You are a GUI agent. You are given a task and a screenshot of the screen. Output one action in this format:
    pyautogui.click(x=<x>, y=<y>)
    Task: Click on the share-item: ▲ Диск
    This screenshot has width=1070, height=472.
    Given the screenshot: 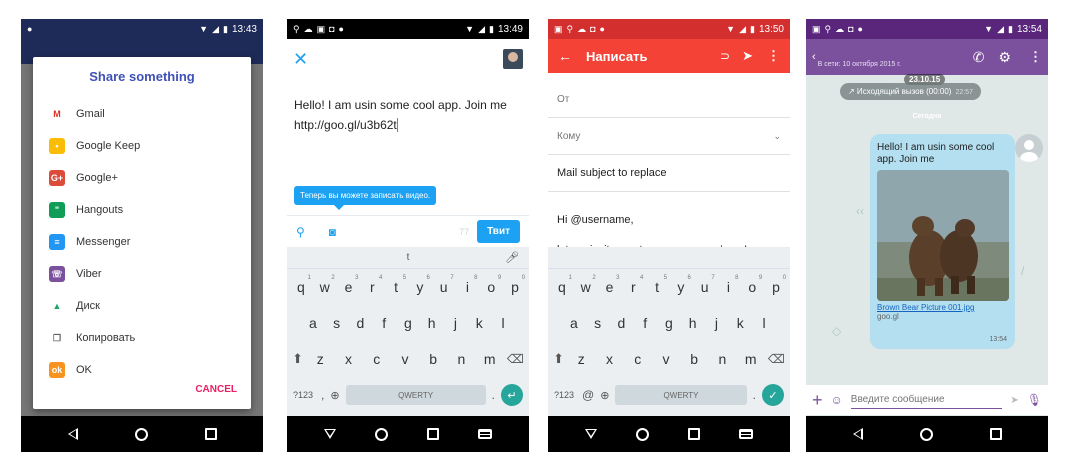 What is the action you would take?
    pyautogui.click(x=142, y=306)
    